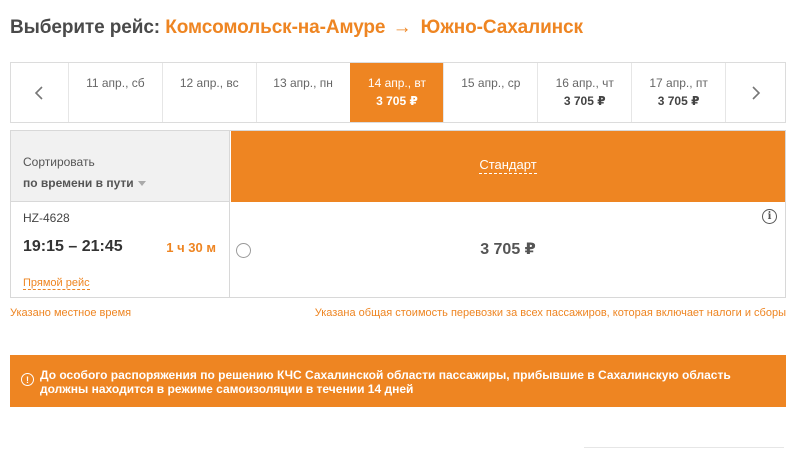 The height and width of the screenshot is (450, 800). Describe the element at coordinates (114, 92) in the screenshot. I see `date-tab-0: 11 апр., сб` at that location.